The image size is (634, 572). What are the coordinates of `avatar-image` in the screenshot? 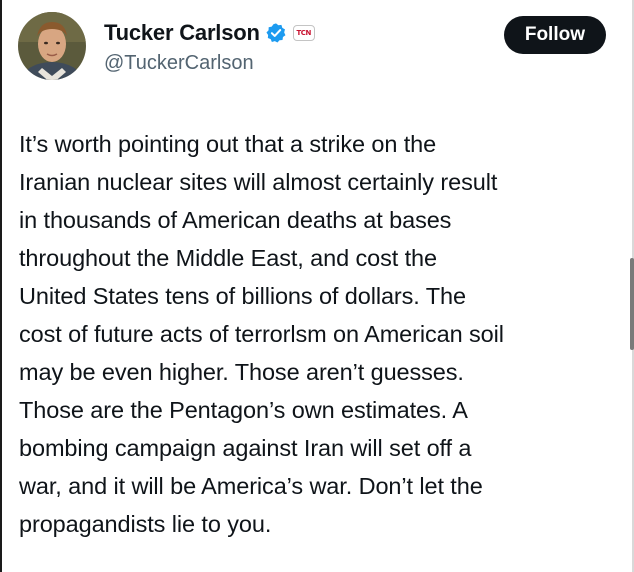 It's located at (52, 46).